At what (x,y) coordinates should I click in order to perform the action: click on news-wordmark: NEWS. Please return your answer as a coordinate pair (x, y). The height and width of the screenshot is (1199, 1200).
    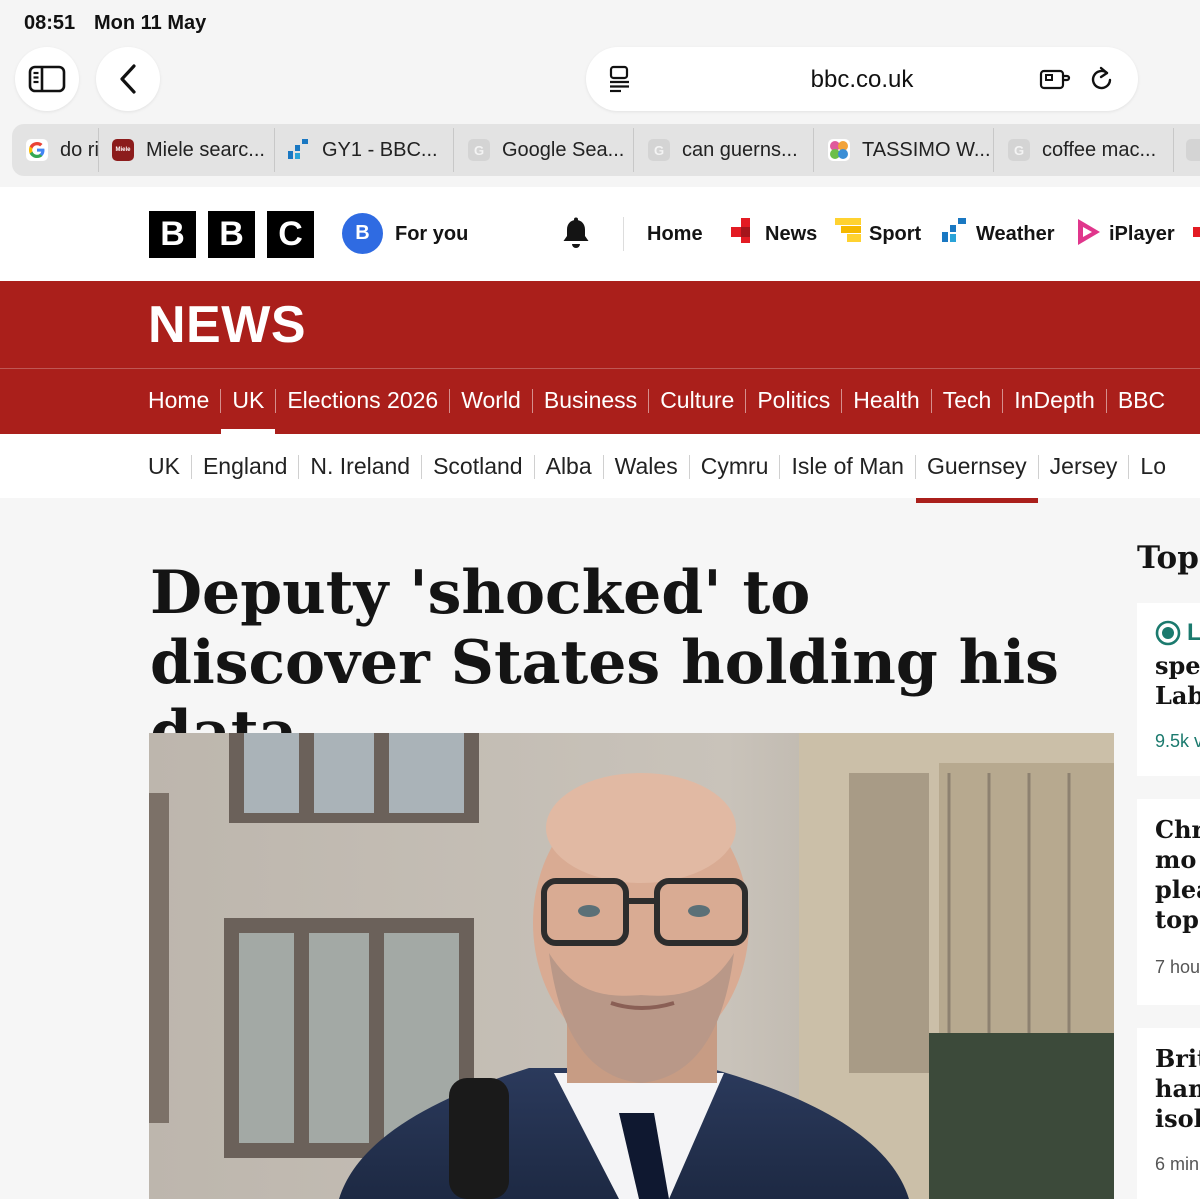
    Looking at the image, I should click on (227, 325).